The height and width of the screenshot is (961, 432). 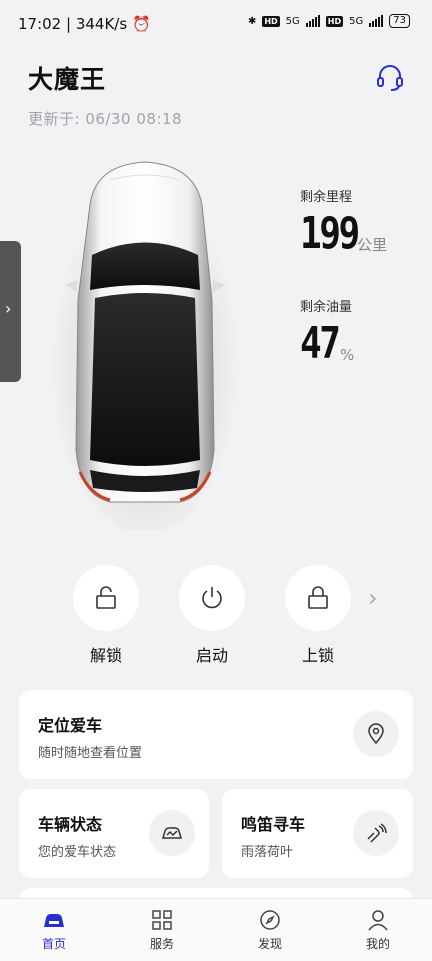 I want to click on tab-mine: 我的, so click(x=378, y=930).